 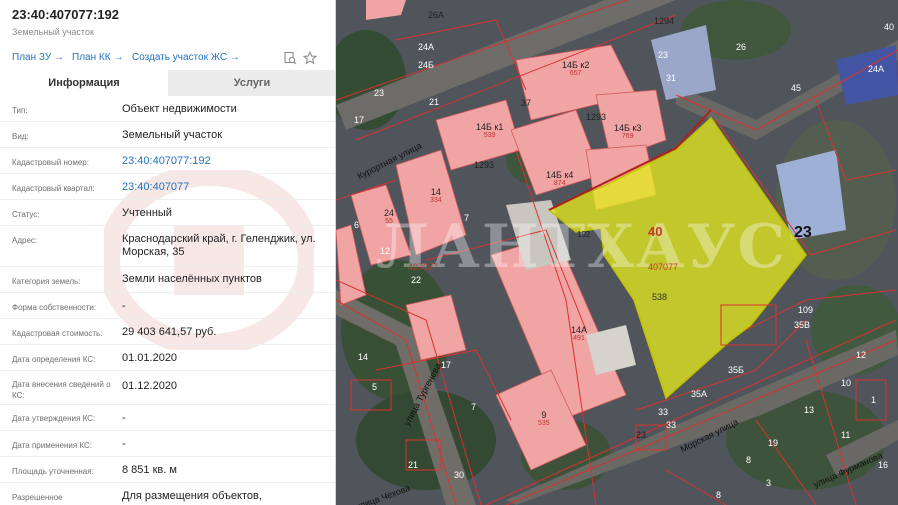 What do you see at coordinates (434, 102) in the screenshot?
I see `plot-number: 21` at bounding box center [434, 102].